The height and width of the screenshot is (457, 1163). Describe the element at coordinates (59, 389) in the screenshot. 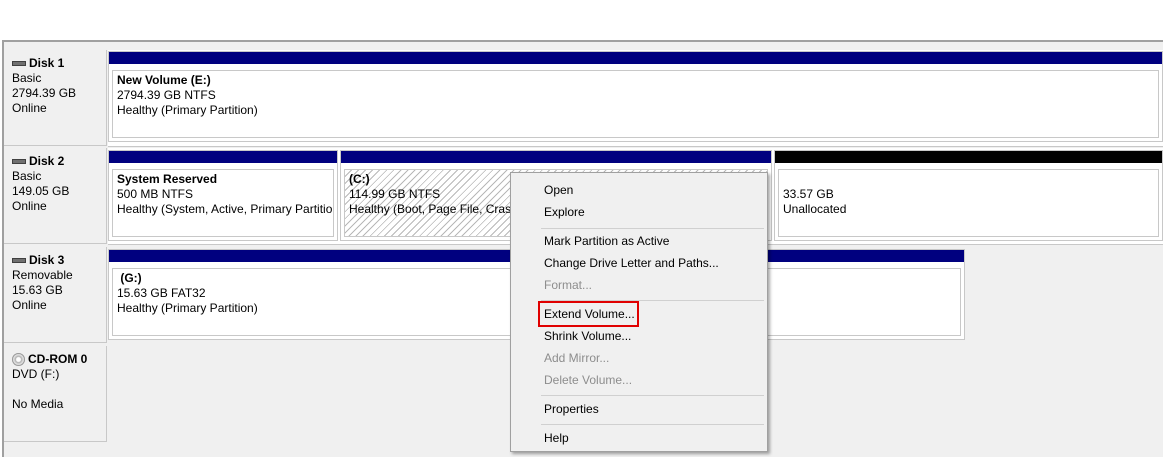

I see `disk-size` at that location.